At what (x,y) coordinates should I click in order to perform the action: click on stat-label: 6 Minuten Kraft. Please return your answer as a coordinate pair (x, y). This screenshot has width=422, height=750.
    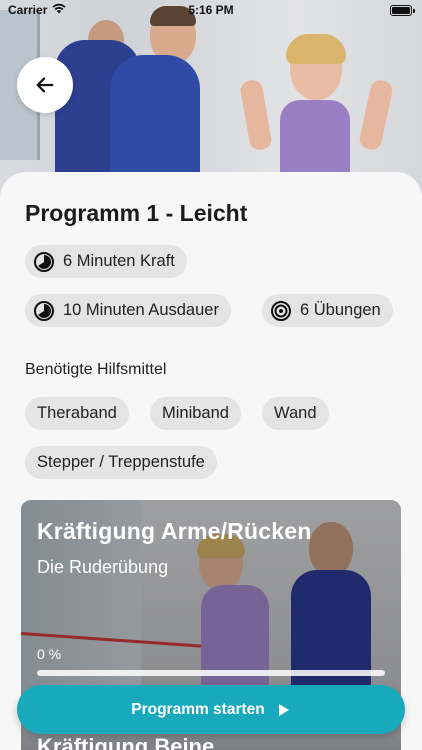
    Looking at the image, I should click on (119, 261).